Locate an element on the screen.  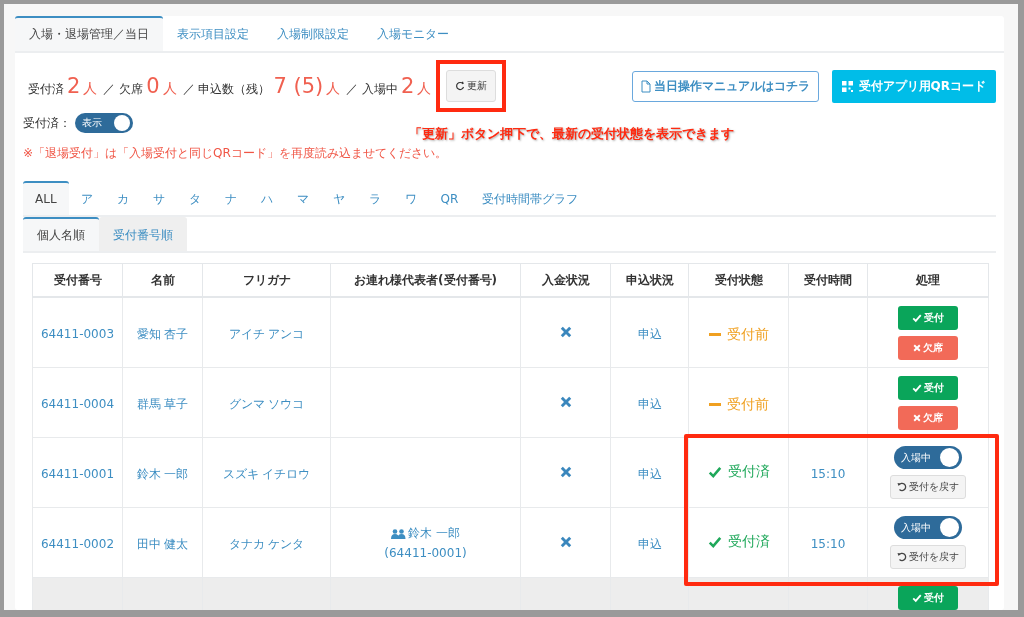
furigana: スズキ イチロウ is located at coordinates (266, 473).